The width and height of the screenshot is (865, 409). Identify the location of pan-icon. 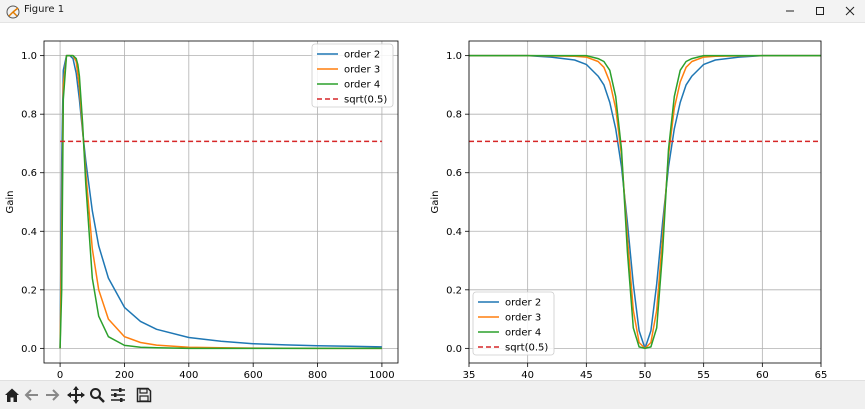
(76, 395).